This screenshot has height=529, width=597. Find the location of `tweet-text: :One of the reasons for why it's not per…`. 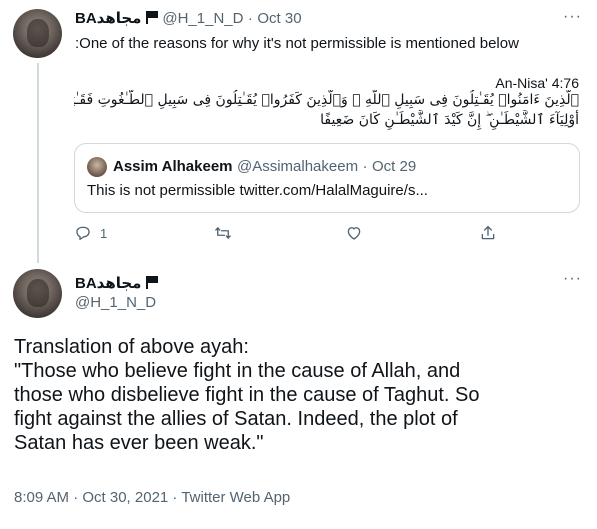

tweet-text: :One of the reasons for why it's not per… is located at coordinates (297, 43).